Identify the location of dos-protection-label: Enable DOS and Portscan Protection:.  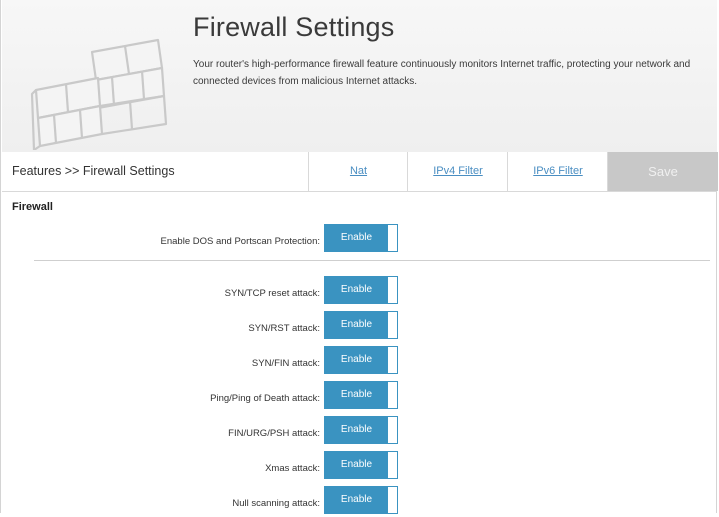
(240, 241).